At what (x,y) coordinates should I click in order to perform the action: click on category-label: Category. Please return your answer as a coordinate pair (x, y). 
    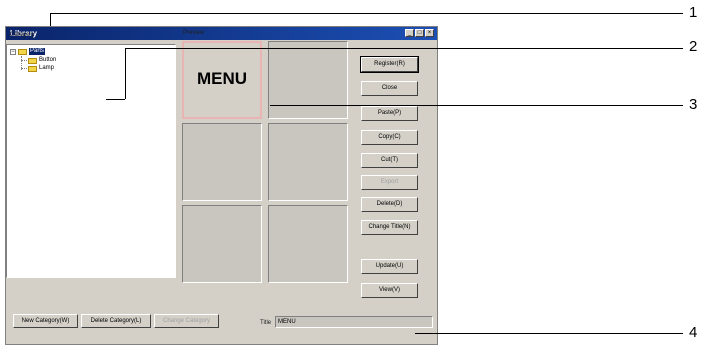
    Looking at the image, I should click on (22, 35).